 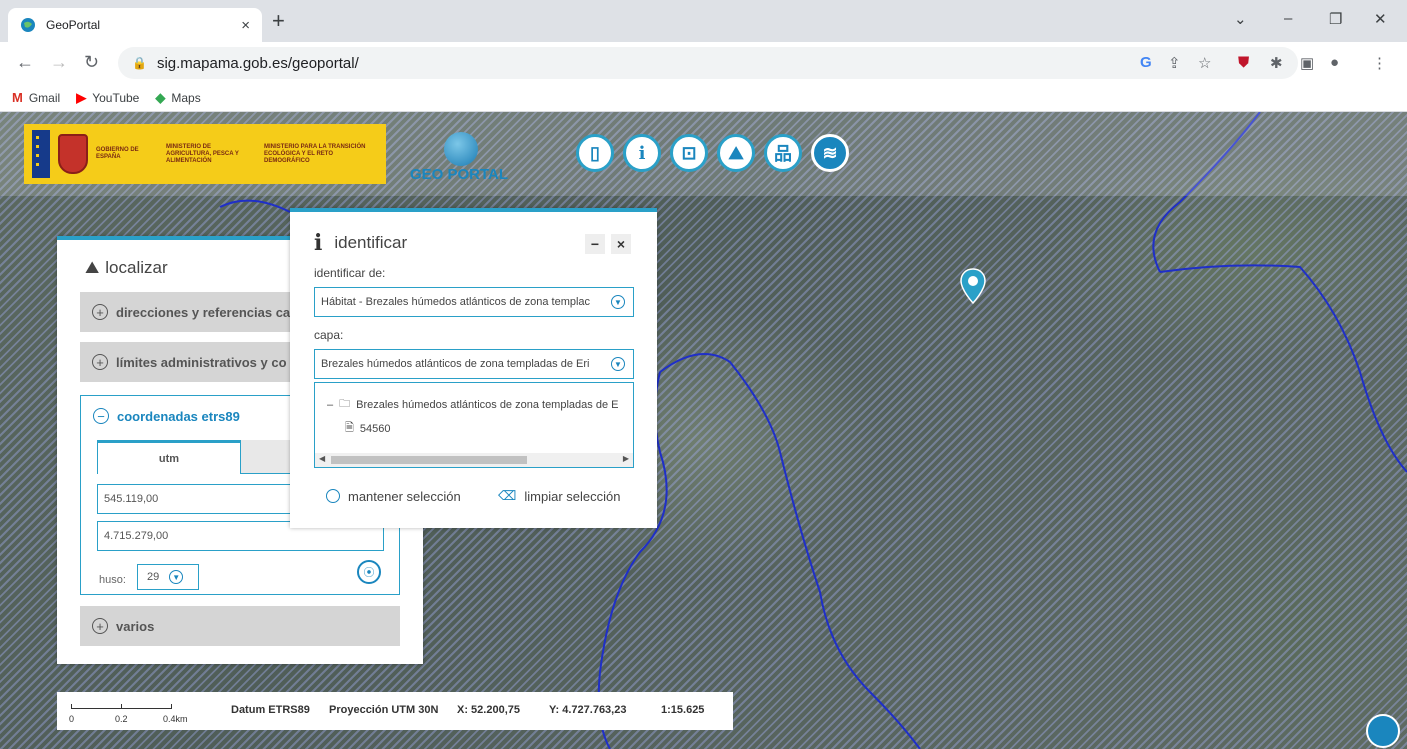 What do you see at coordinates (703, 98) in the screenshot?
I see `bookmarks-bar: M Gmail ▶ YouTube ◆ Maps` at bounding box center [703, 98].